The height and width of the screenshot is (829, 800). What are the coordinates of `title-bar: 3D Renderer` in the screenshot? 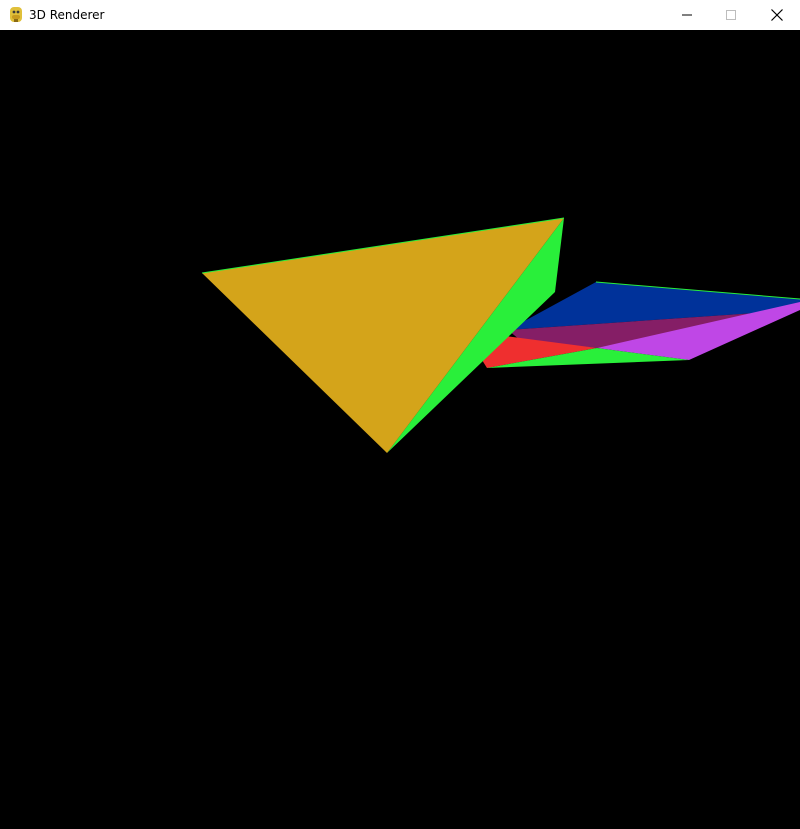 It's located at (400, 15).